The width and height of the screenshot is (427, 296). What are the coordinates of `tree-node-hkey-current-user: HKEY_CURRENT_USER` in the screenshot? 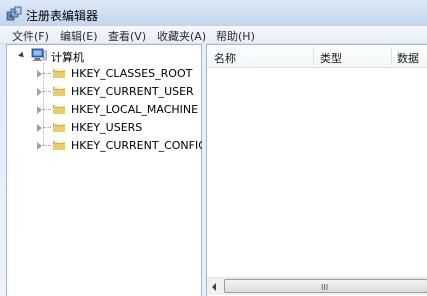 It's located at (102, 92).